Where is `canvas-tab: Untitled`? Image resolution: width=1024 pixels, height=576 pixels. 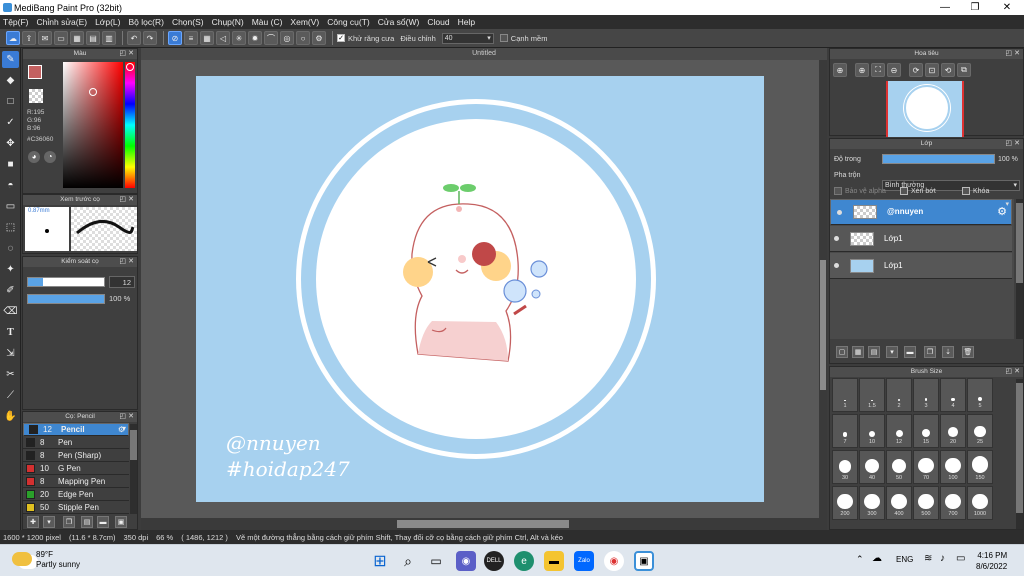
canvas-tab: Untitled is located at coordinates (484, 54).